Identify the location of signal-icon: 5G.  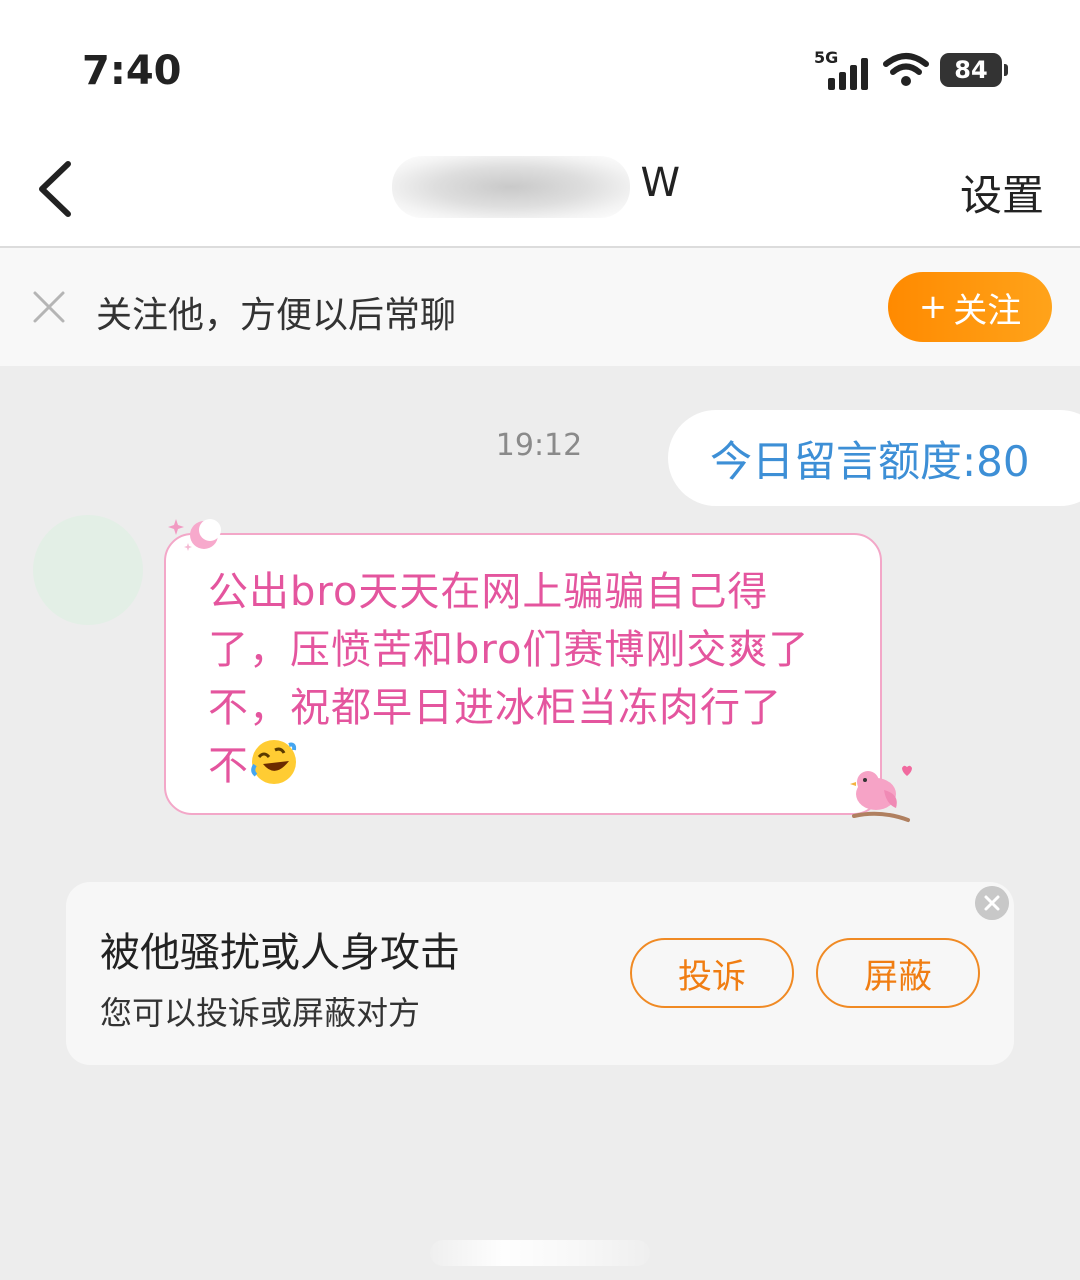
(843, 69).